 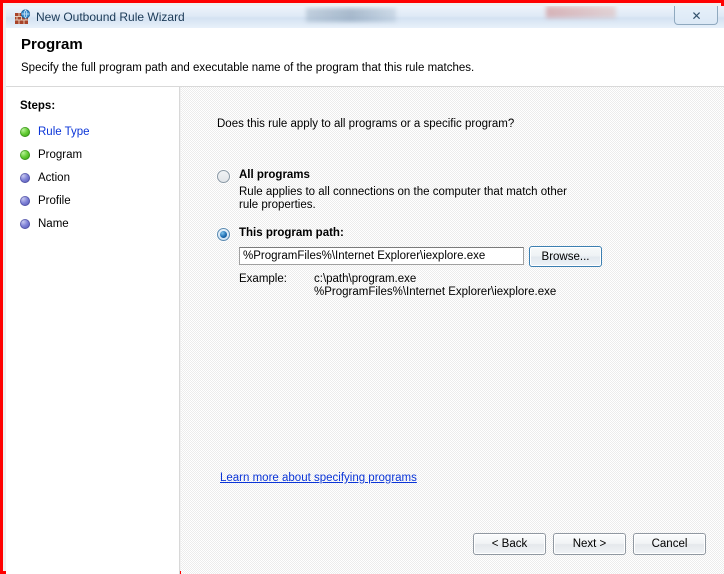 What do you see at coordinates (95, 224) in the screenshot?
I see `sidebar-item-name: Name` at bounding box center [95, 224].